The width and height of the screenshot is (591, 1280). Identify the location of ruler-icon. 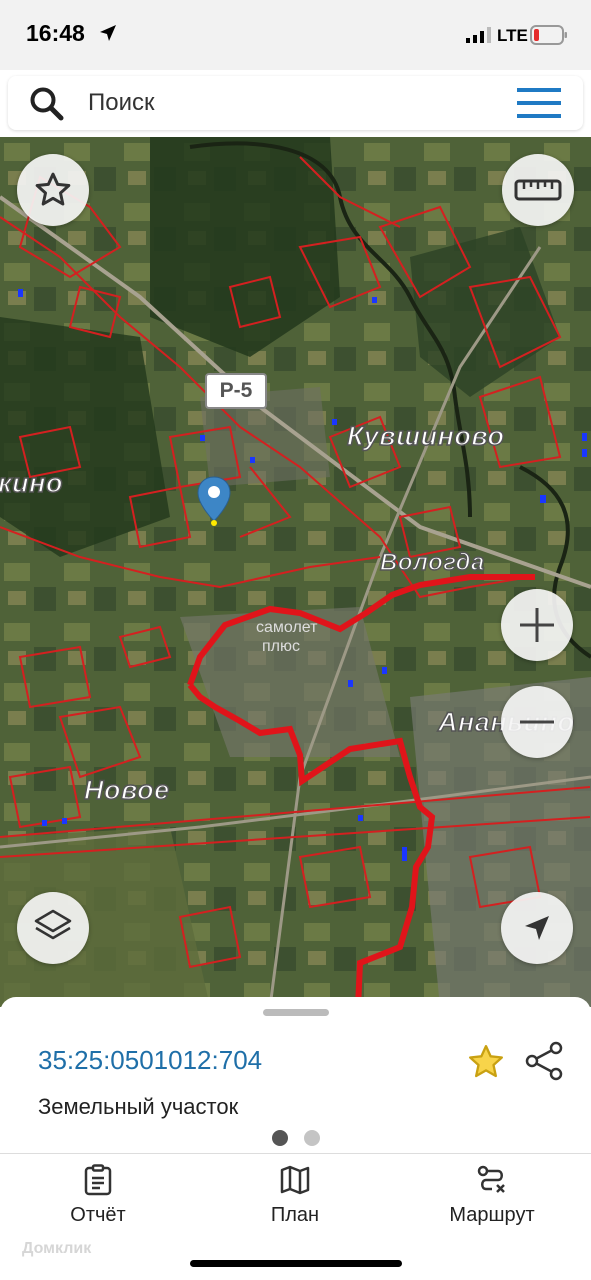
(538, 190).